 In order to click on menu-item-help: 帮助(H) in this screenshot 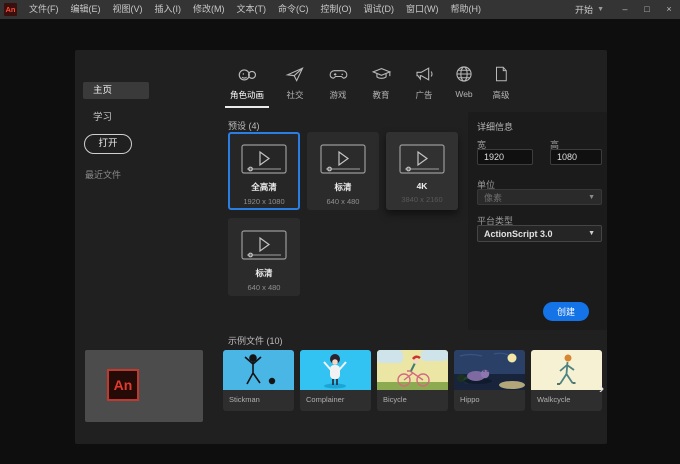, I will do `click(466, 9)`.